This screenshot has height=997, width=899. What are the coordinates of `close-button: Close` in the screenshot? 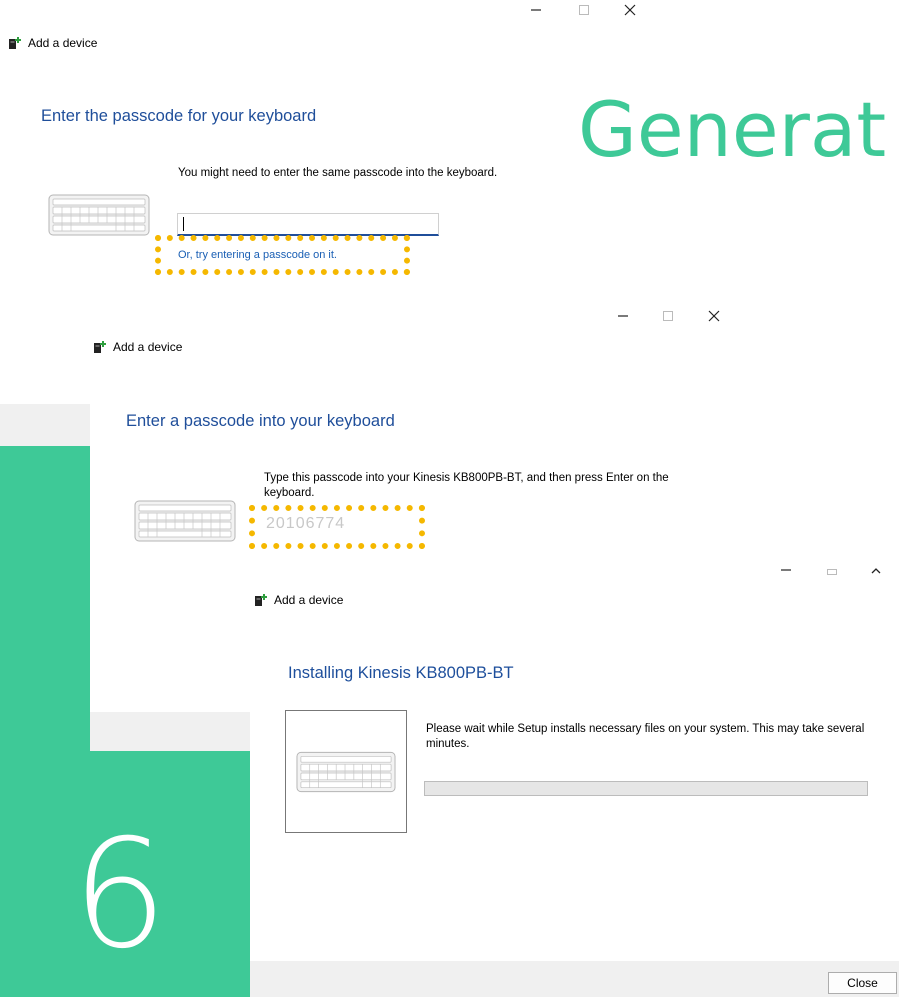 It's located at (862, 983).